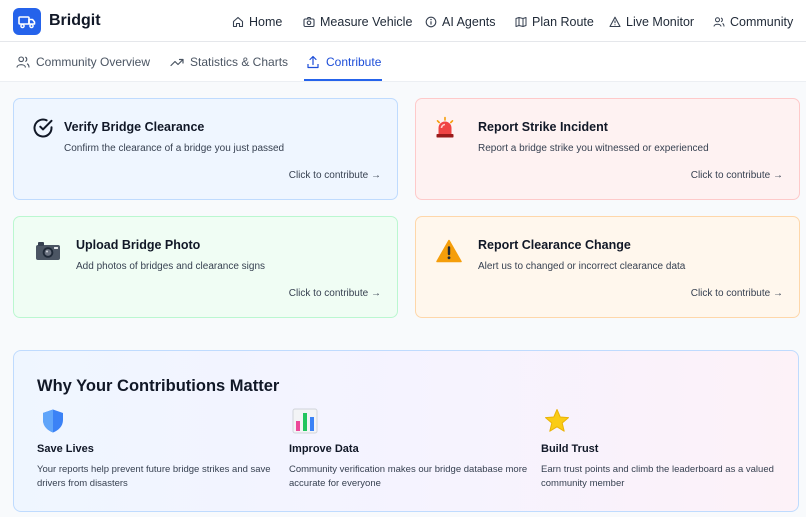 This screenshot has width=806, height=517. I want to click on card-title: Upload Bridge Photo, so click(138, 245).